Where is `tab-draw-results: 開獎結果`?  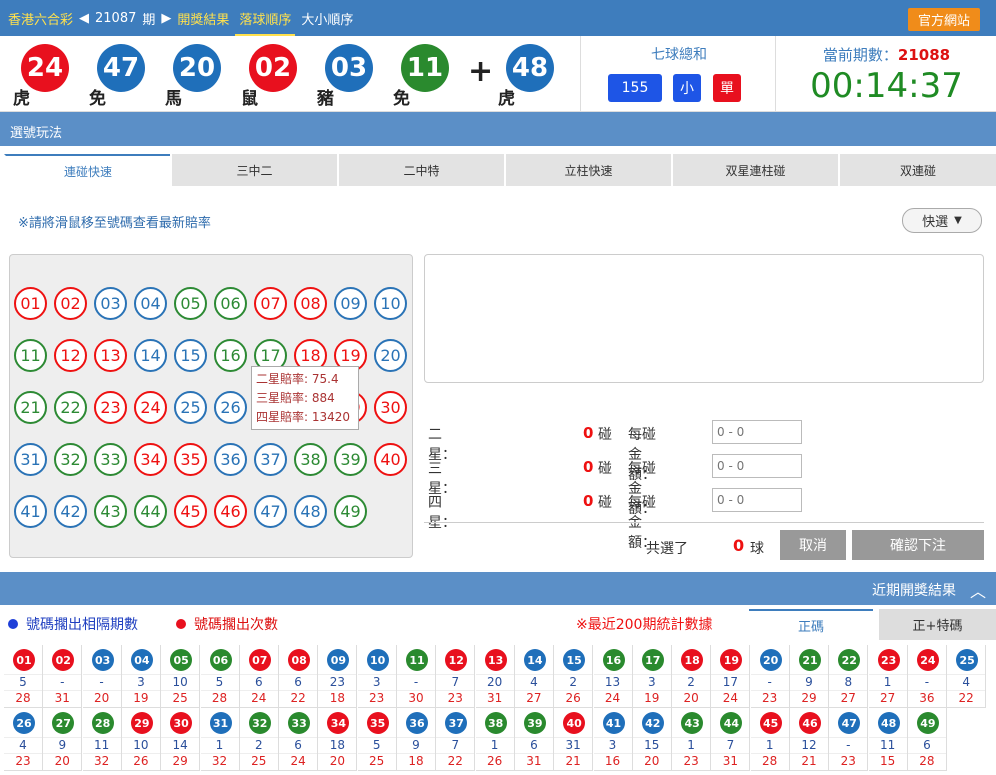
tab-draw-results: 開獎結果 is located at coordinates (203, 18).